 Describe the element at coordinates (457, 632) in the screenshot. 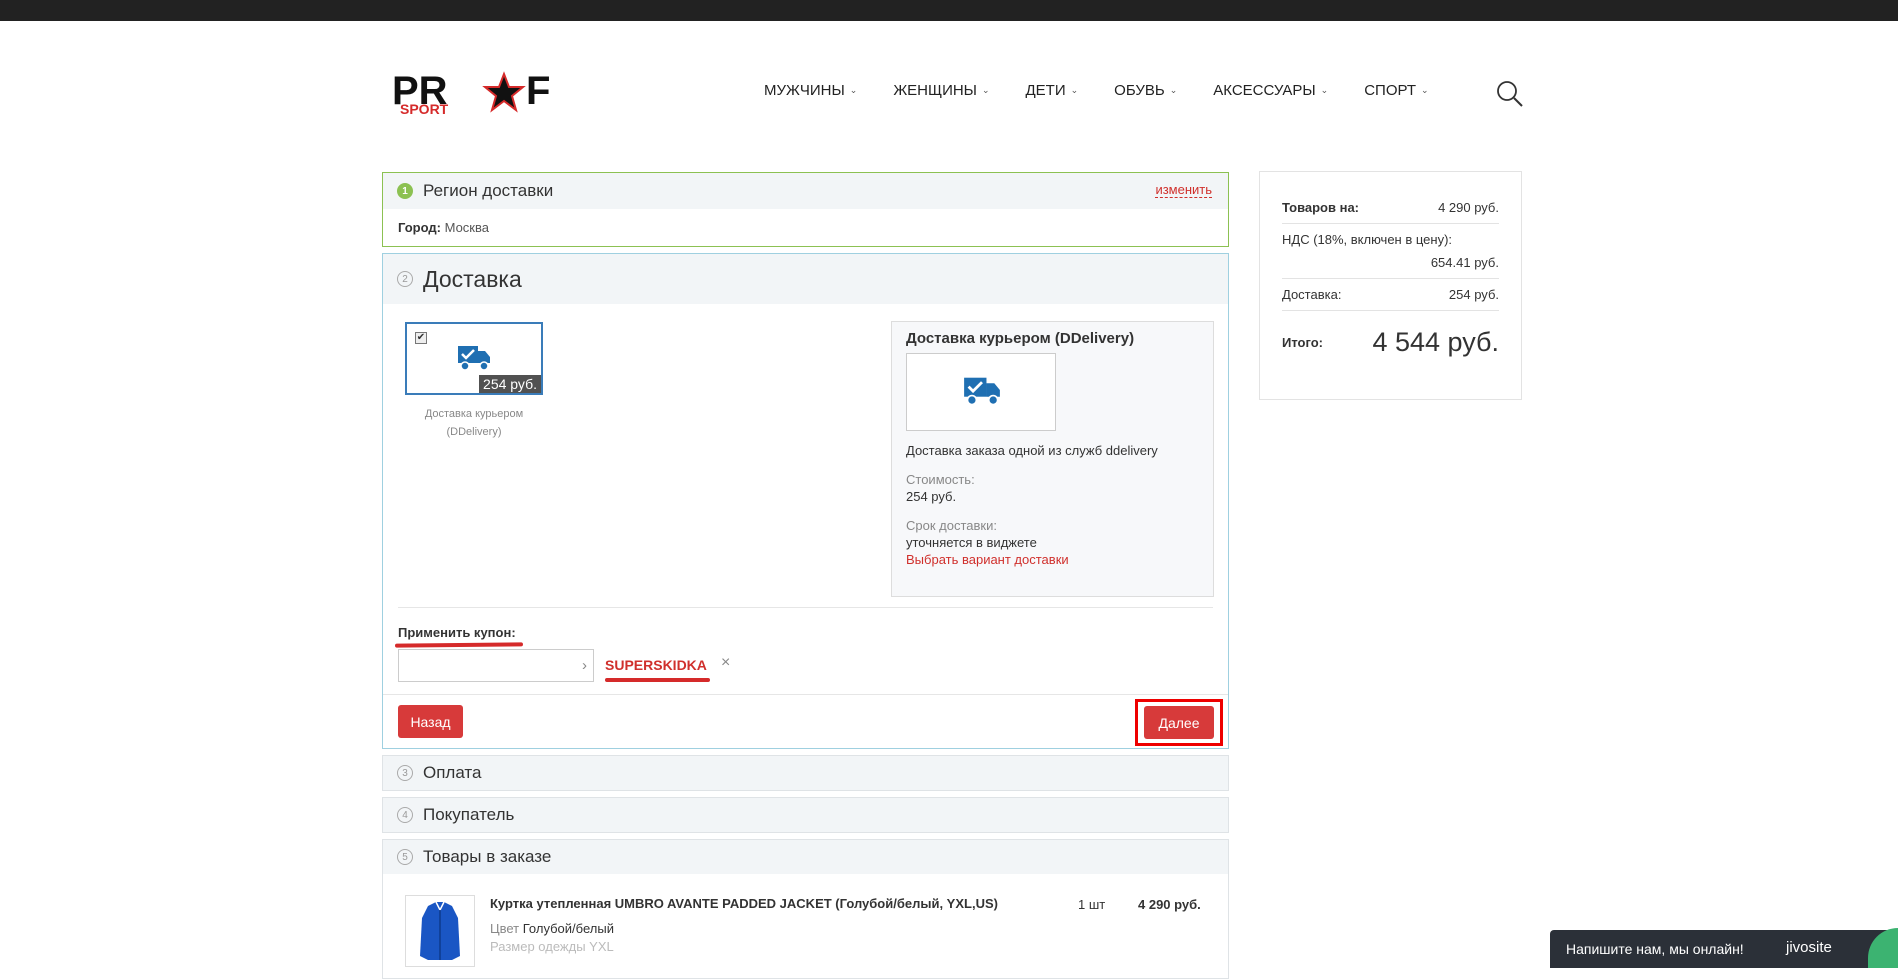

I see `coupon-label: Применить купон:` at that location.